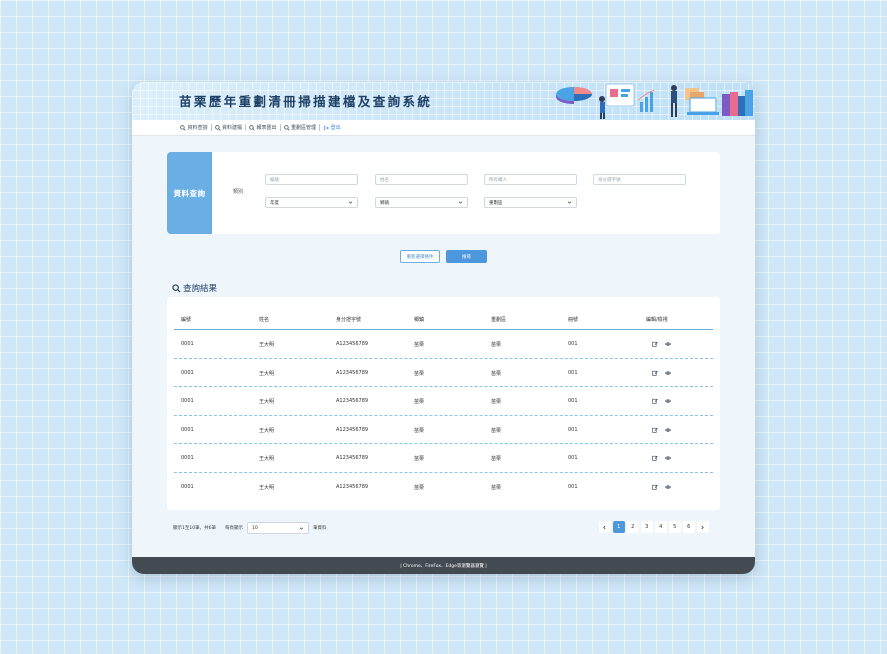  What do you see at coordinates (421, 179) in the screenshot?
I see `name-input: 姓名` at bounding box center [421, 179].